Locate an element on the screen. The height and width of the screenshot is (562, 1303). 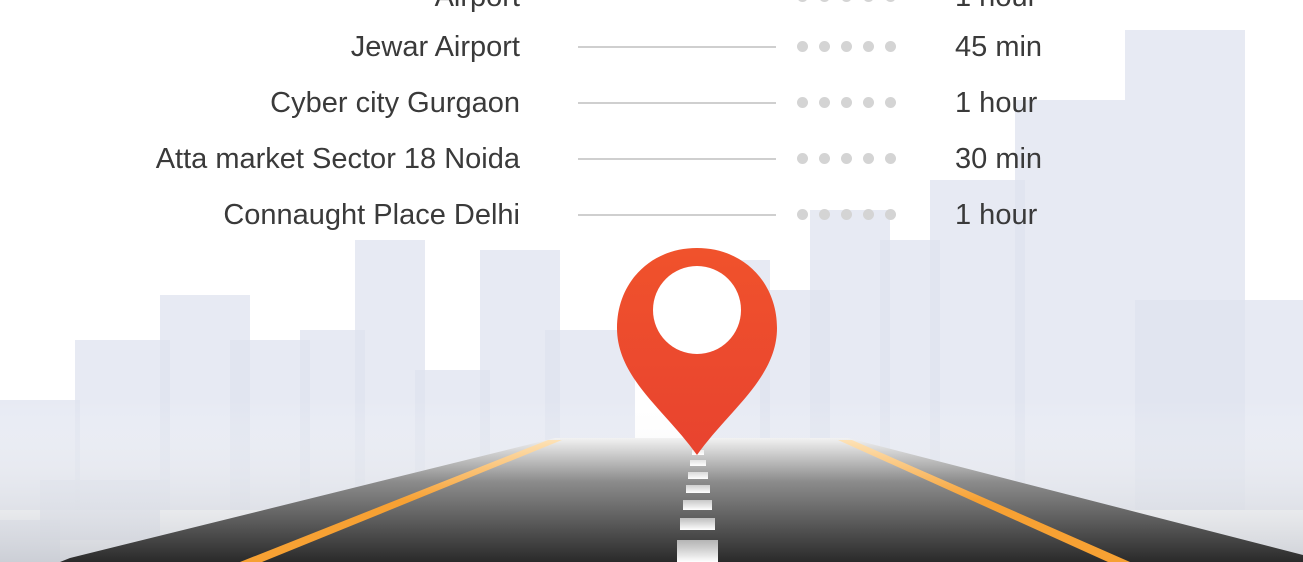
distance-row: Atta market Sector 18 Noida 30 min is located at coordinates (651, 159).